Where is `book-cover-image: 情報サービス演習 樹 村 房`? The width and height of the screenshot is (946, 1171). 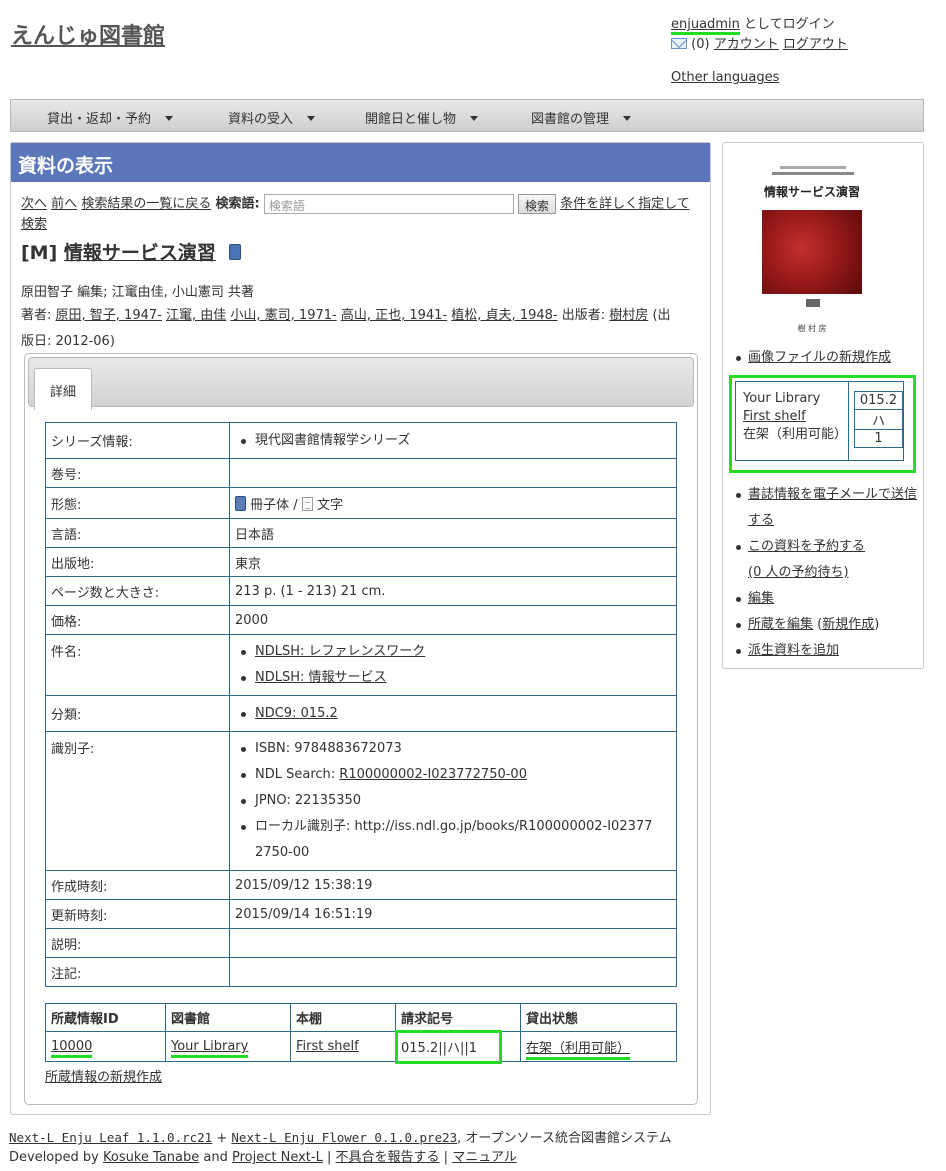 book-cover-image: 情報サービス演習 樹 村 房 is located at coordinates (812, 250).